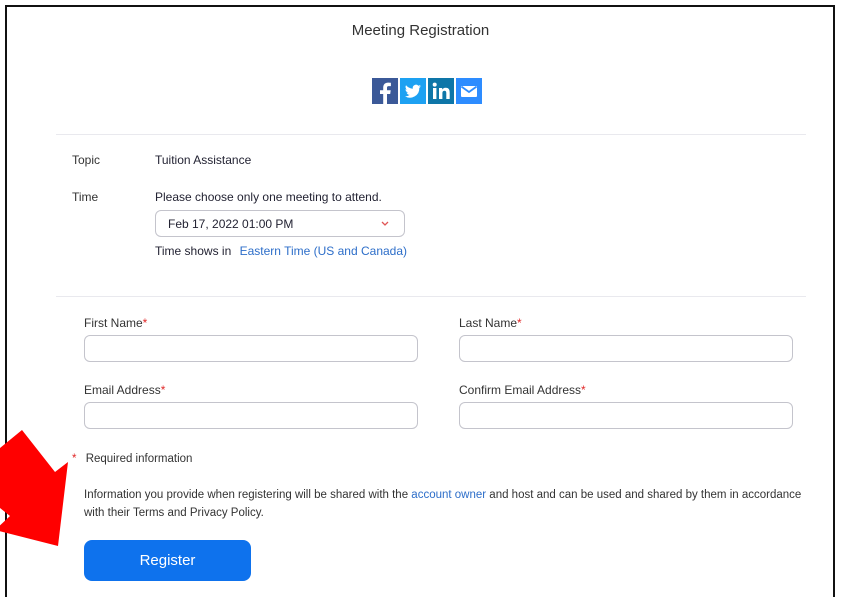 The width and height of the screenshot is (841, 601). What do you see at coordinates (251, 415) in the screenshot?
I see `email-field` at bounding box center [251, 415].